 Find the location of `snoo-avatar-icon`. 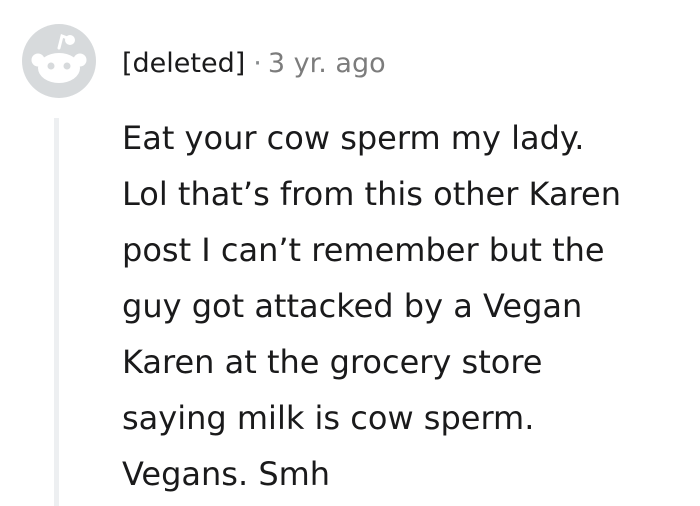

snoo-avatar-icon is located at coordinates (59, 61).